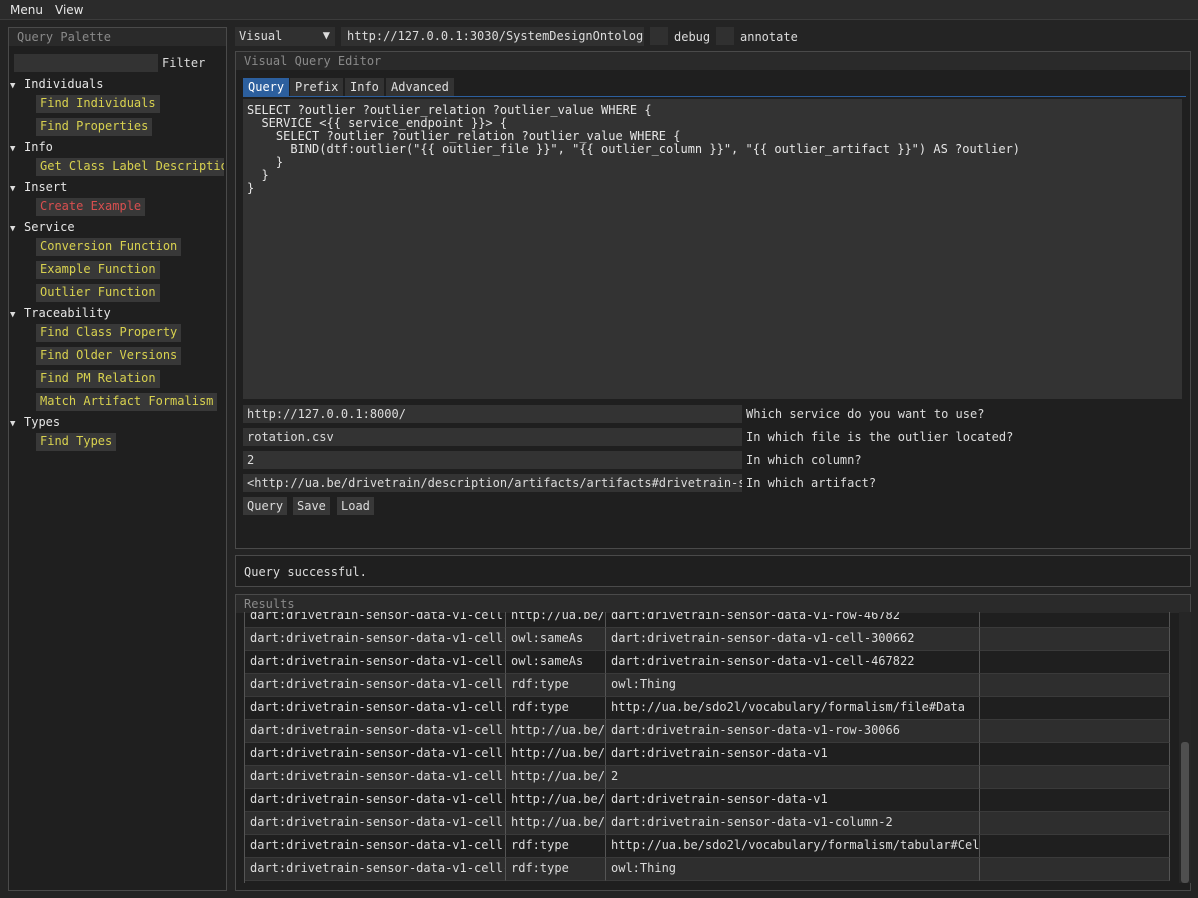 The width and height of the screenshot is (1198, 898). Describe the element at coordinates (130, 167) in the screenshot. I see `get-class-label-description-button: Get Class Label Description` at that location.